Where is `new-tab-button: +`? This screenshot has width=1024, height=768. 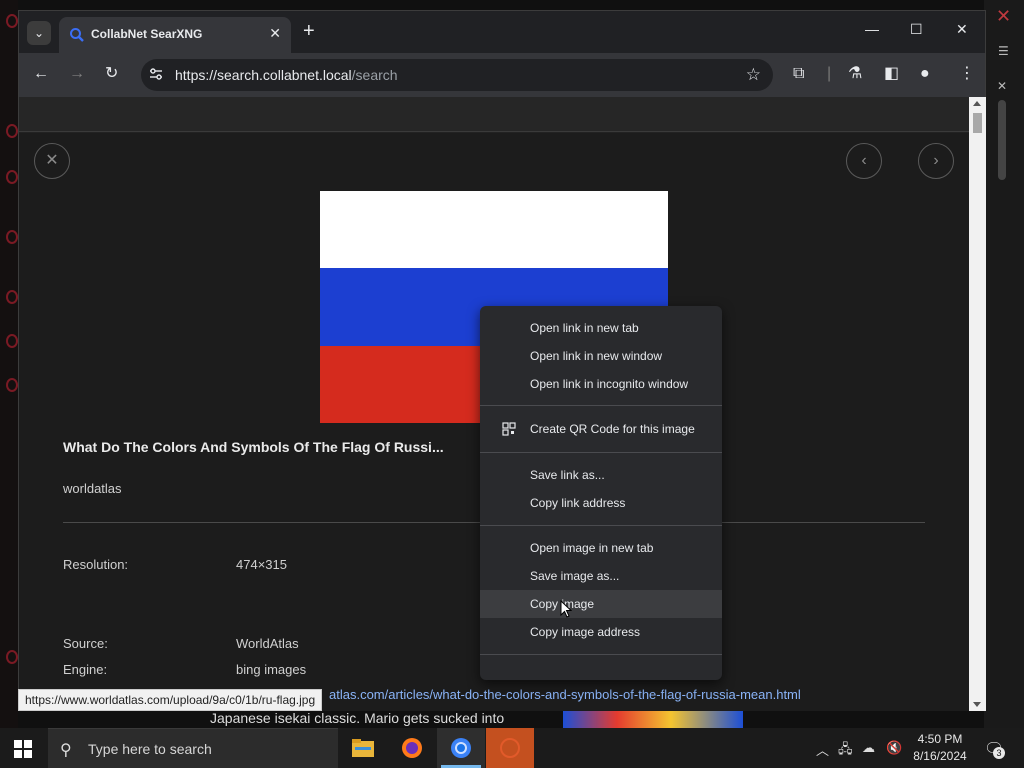 new-tab-button: + is located at coordinates (309, 31).